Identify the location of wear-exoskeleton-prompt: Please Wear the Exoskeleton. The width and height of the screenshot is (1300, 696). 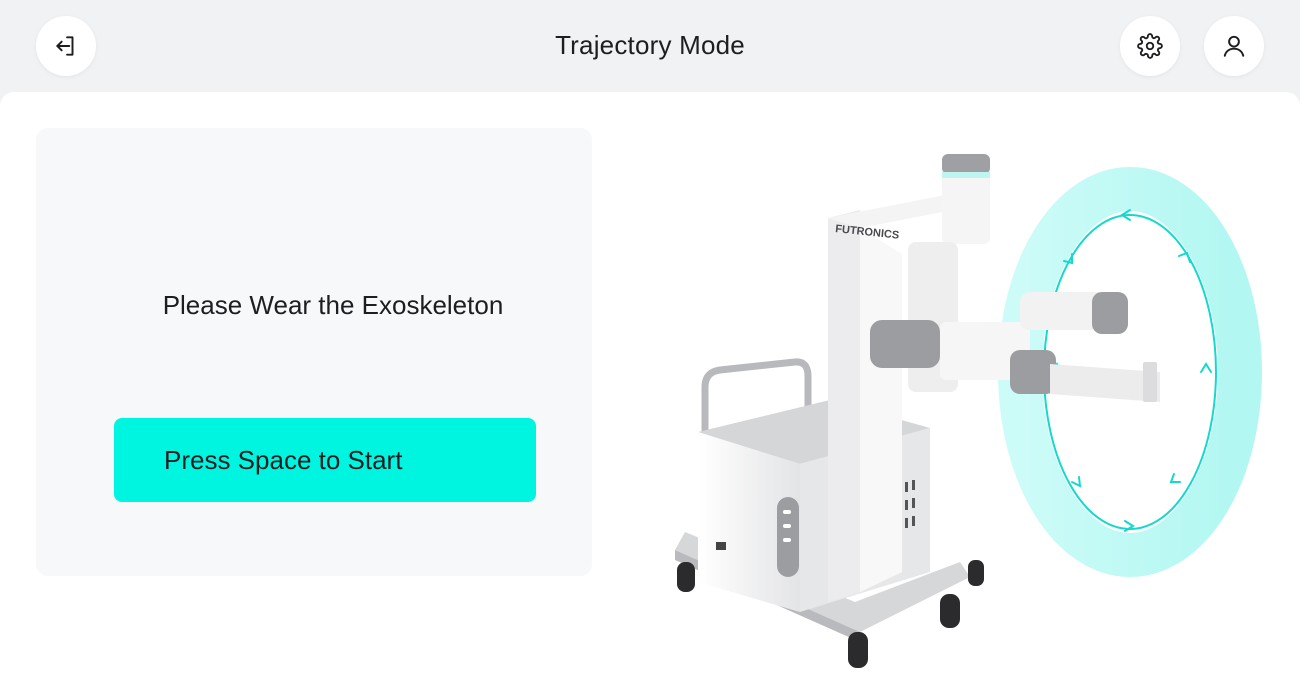
(333, 305).